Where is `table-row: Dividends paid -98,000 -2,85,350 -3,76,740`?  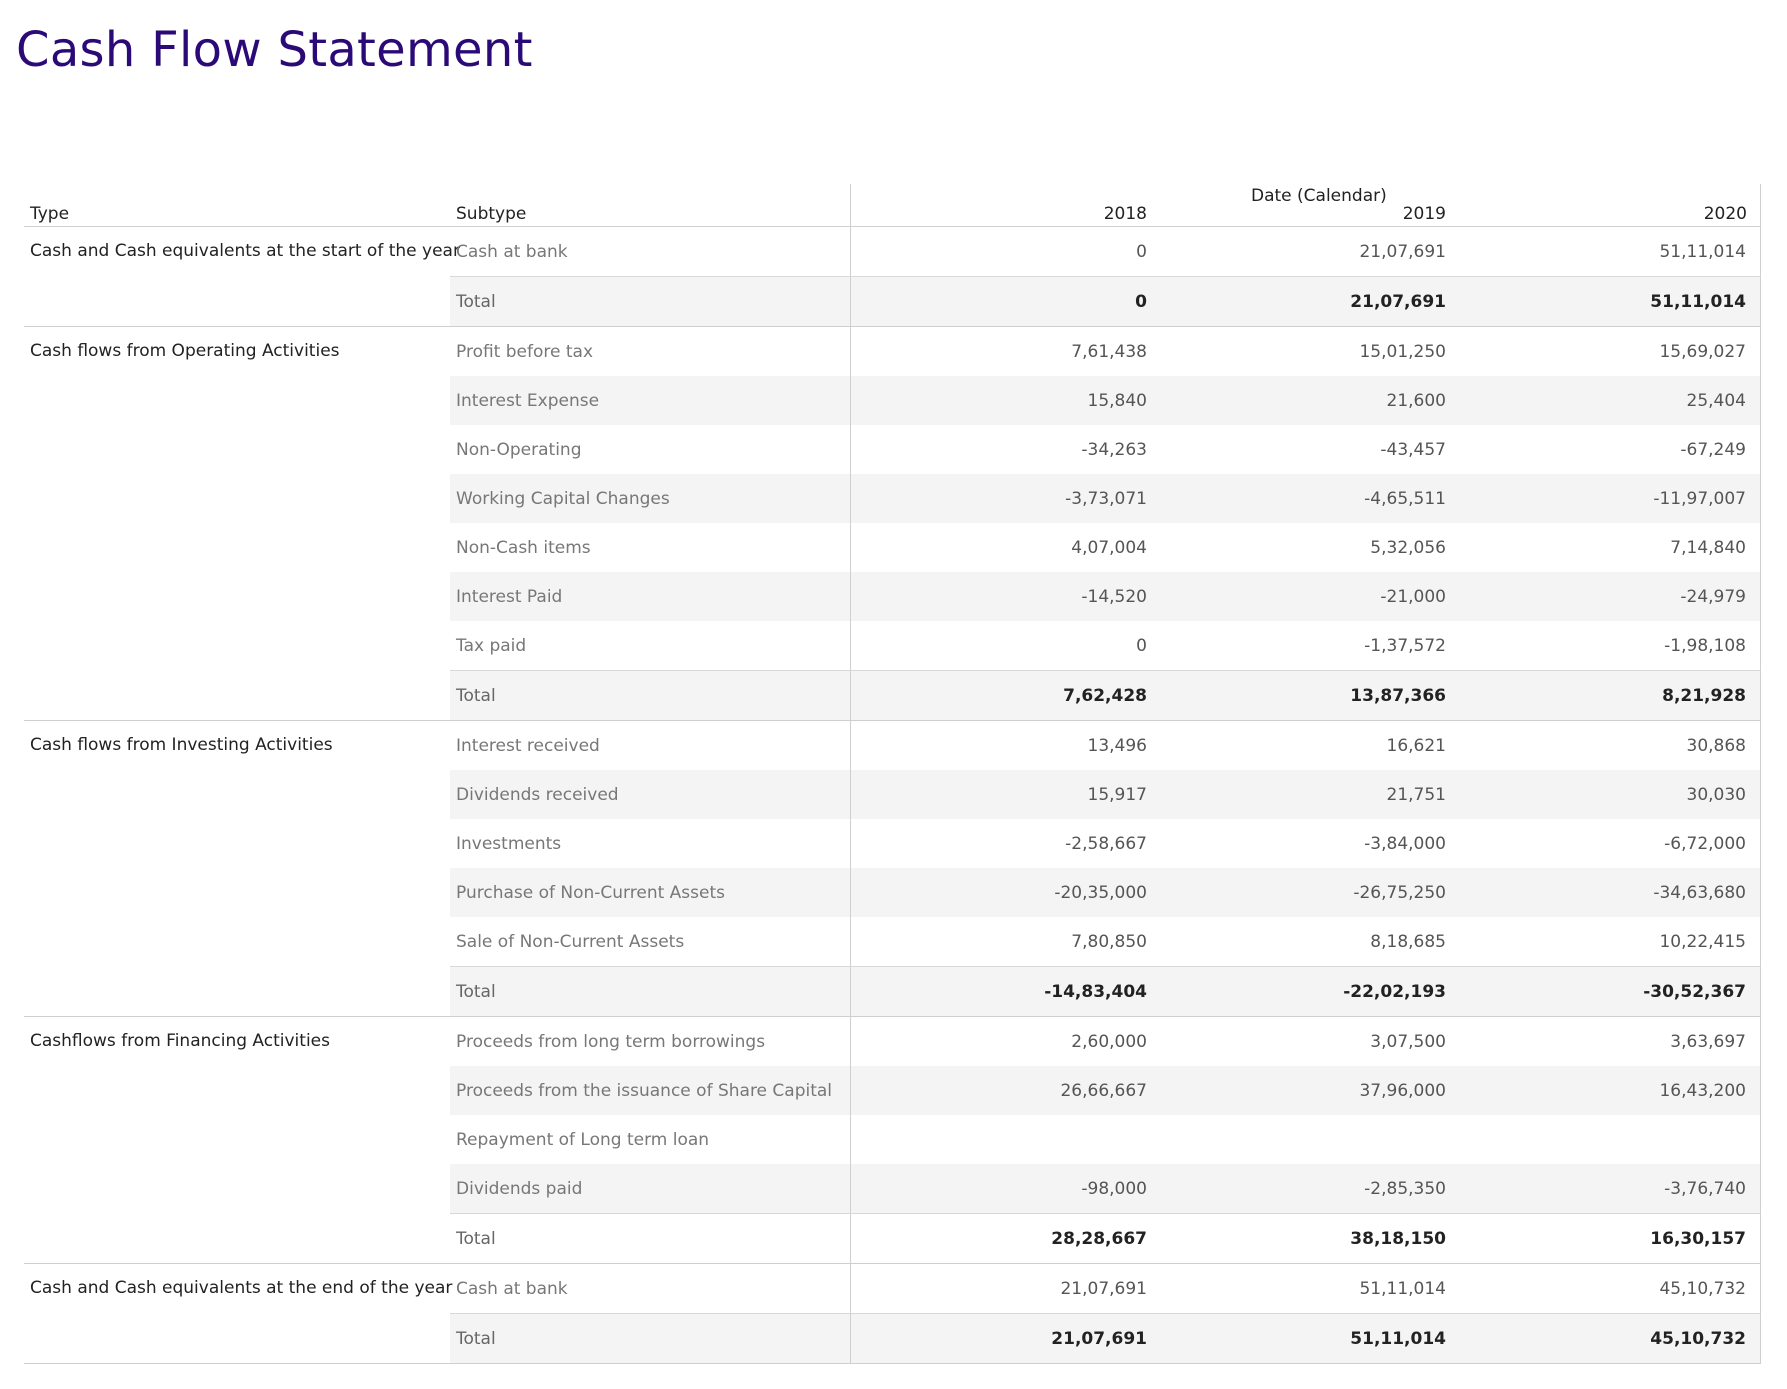
table-row: Dividends paid -98,000 -2,85,350 -3,76,740 is located at coordinates (1105, 1188).